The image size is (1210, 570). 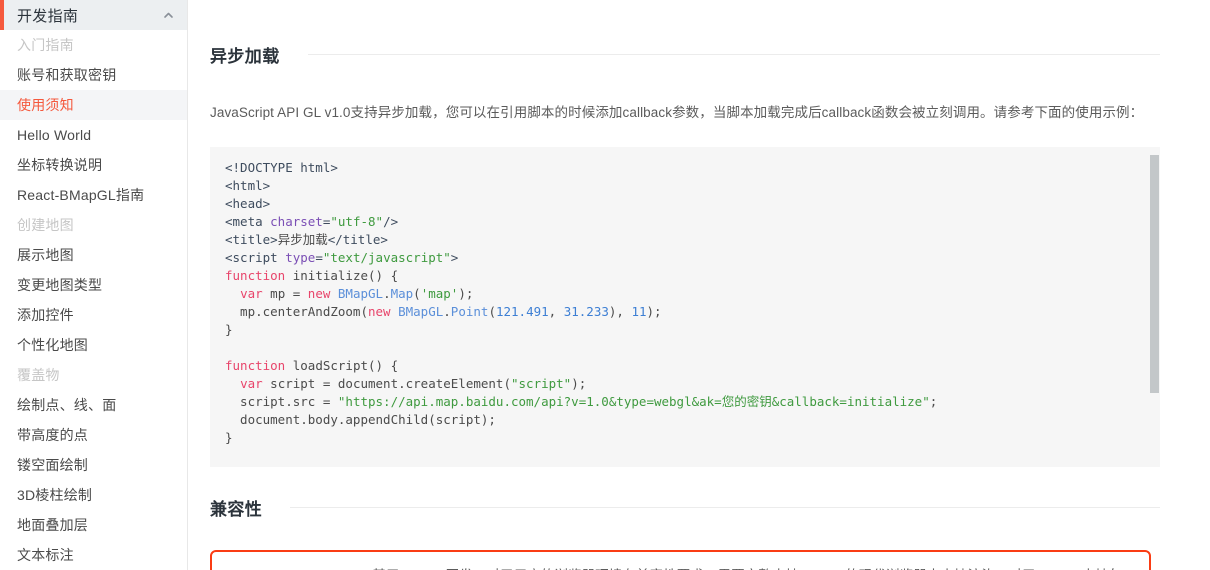 What do you see at coordinates (586, 312) in the screenshot?
I see `code-token: 31.233` at bounding box center [586, 312].